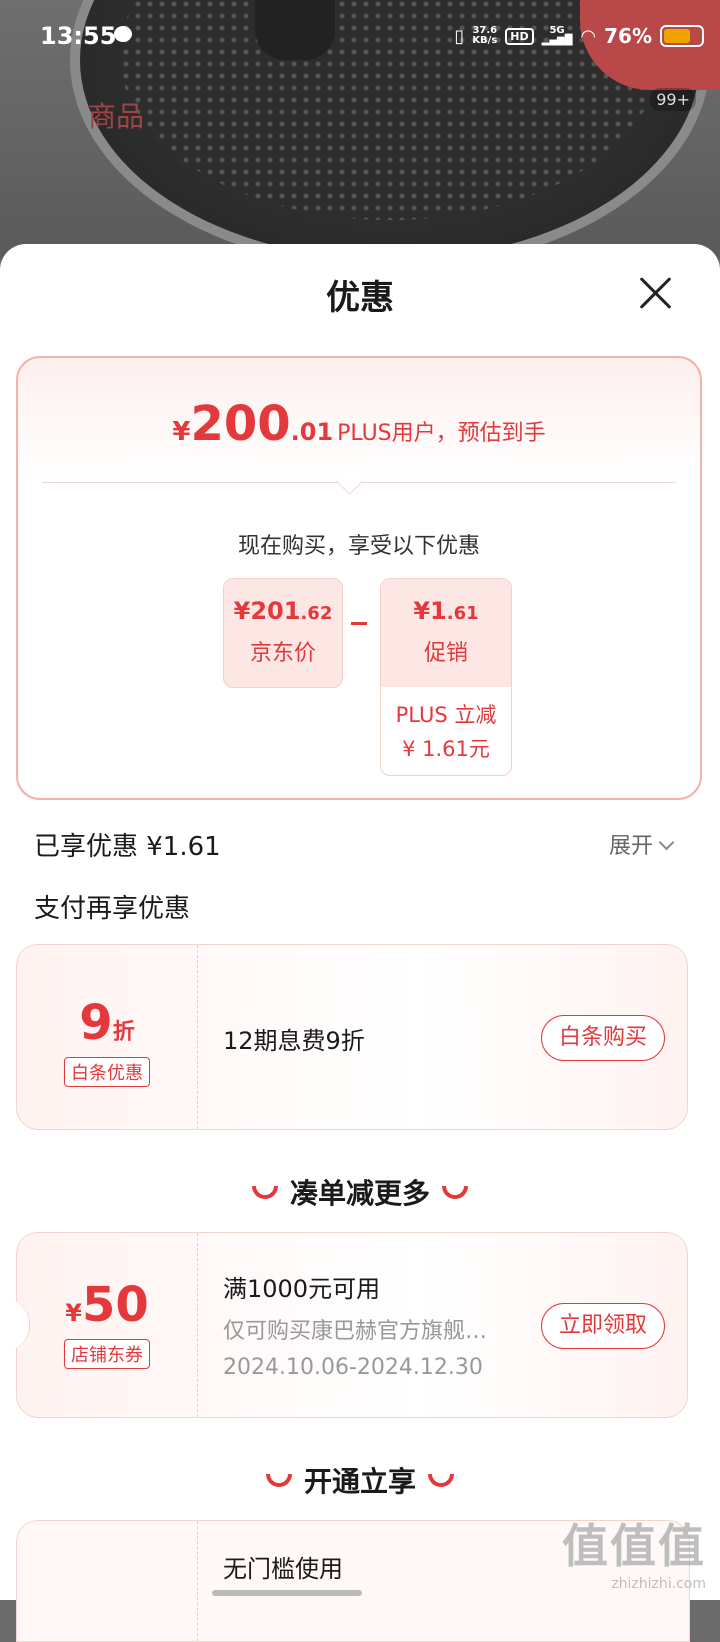  Describe the element at coordinates (673, 99) in the screenshot. I see `cart-count-badge: 99+` at that location.